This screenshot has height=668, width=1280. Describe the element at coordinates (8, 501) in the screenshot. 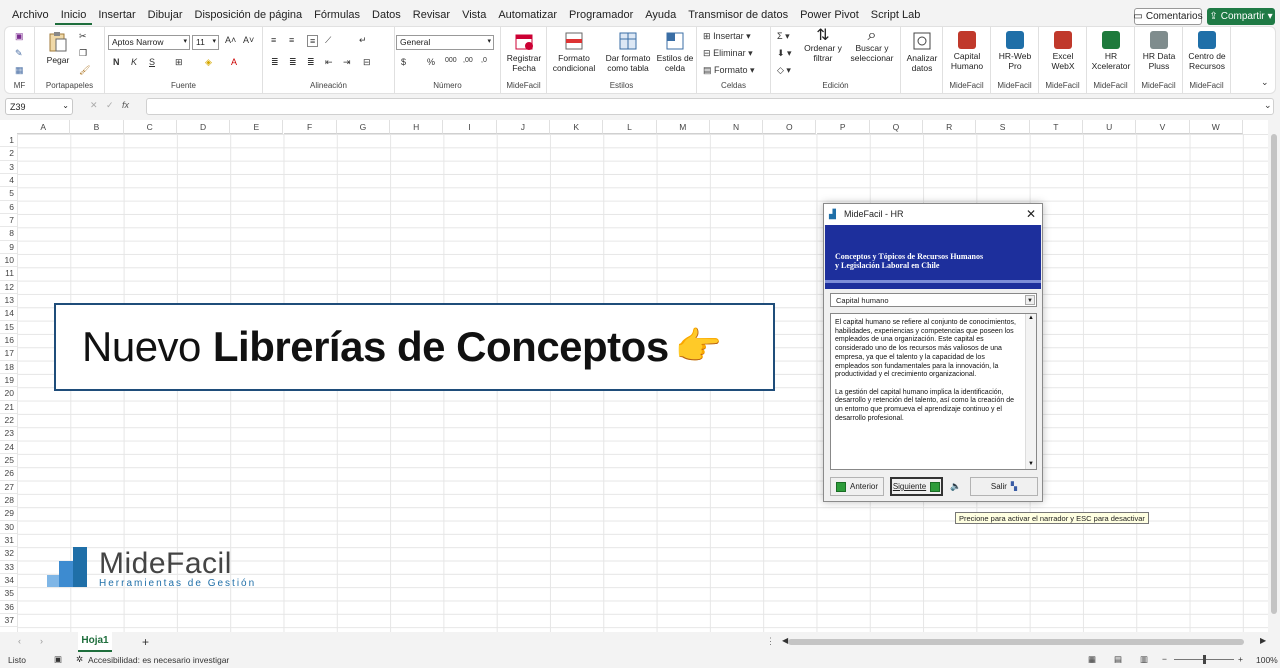

I see `row-header: 28` at that location.